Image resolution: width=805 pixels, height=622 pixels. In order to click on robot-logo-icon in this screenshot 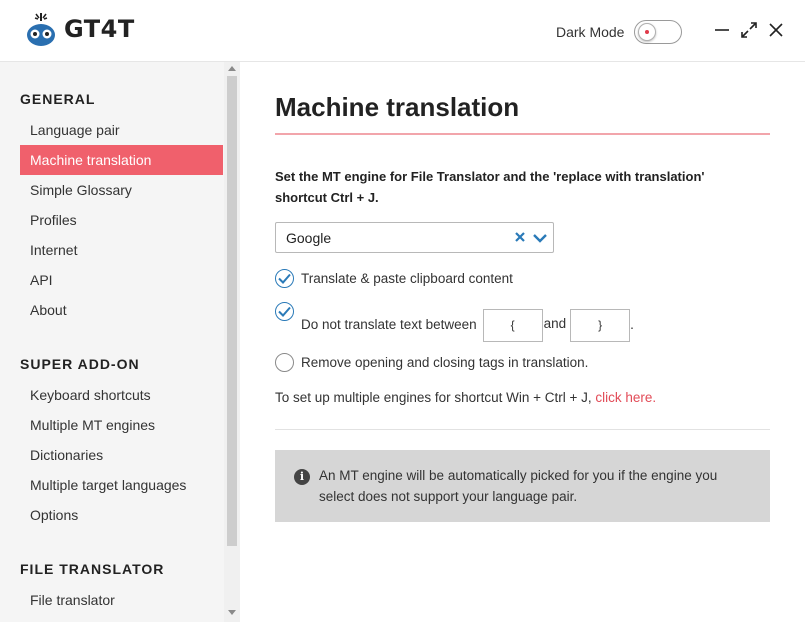, I will do `click(41, 29)`.